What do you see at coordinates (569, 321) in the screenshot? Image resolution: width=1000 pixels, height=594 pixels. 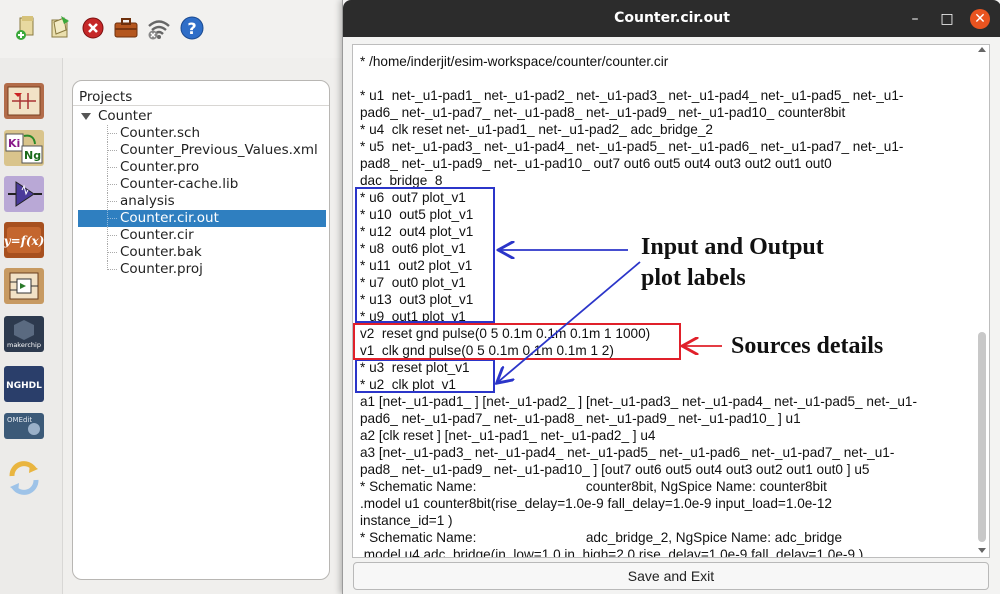 I see `arrow-to-input-plots` at bounding box center [569, 321].